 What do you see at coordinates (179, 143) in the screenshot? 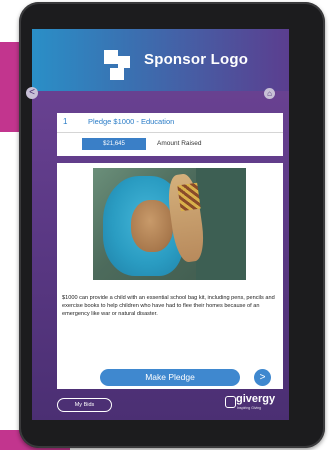
I see `amount-raised-label: Amount Raised` at bounding box center [179, 143].